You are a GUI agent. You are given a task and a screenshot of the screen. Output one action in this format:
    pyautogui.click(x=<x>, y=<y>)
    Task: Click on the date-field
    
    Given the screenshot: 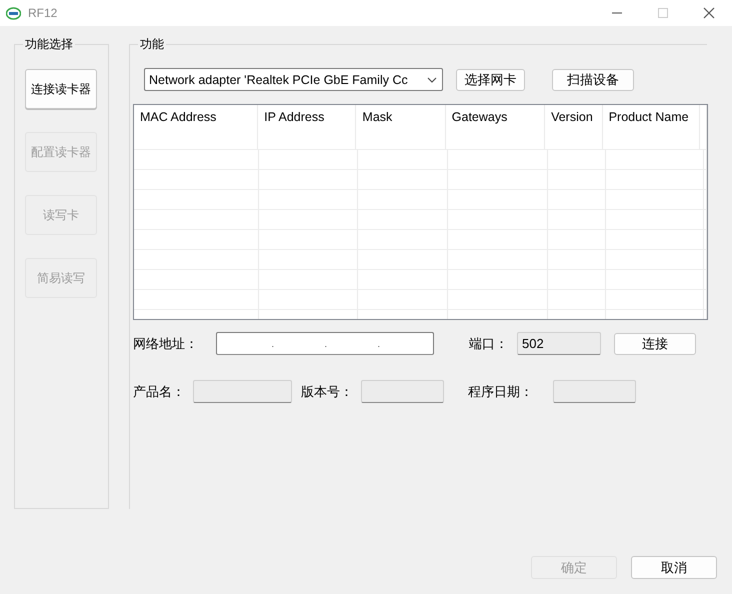 What is the action you would take?
    pyautogui.click(x=594, y=391)
    